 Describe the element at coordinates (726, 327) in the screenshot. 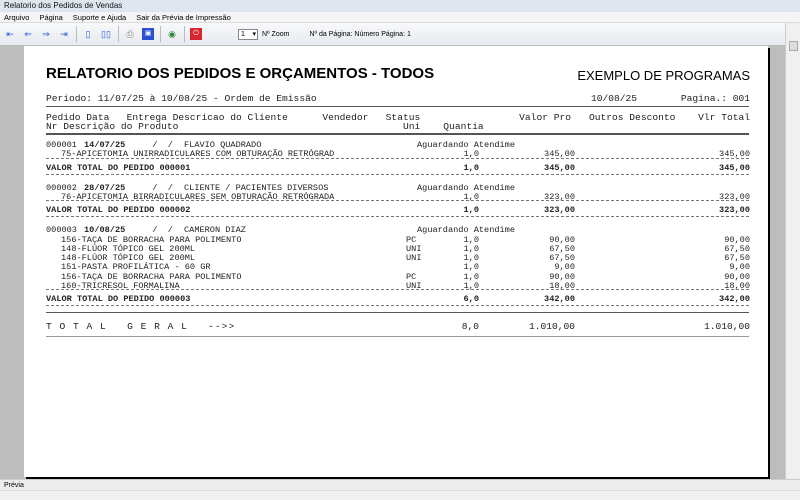

I see `grand-total-value: 1.010,00` at that location.